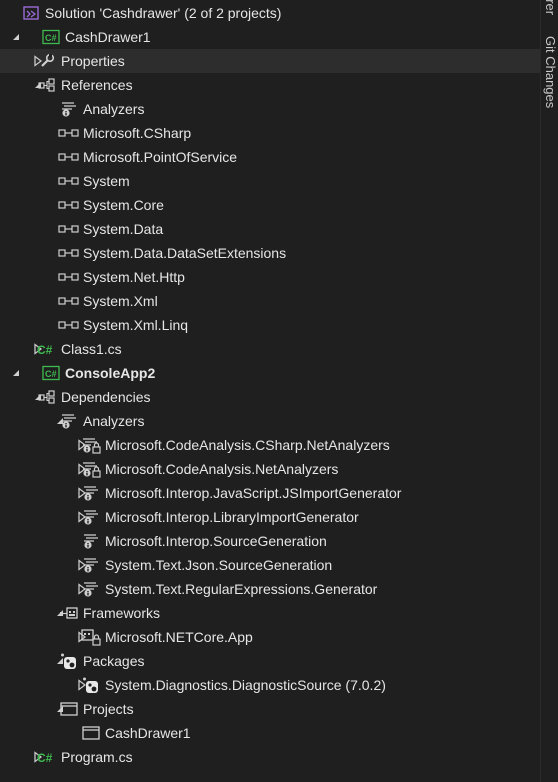 This screenshot has height=782, width=558. I want to click on tree-item-label: ConsoleApp2, so click(110, 373).